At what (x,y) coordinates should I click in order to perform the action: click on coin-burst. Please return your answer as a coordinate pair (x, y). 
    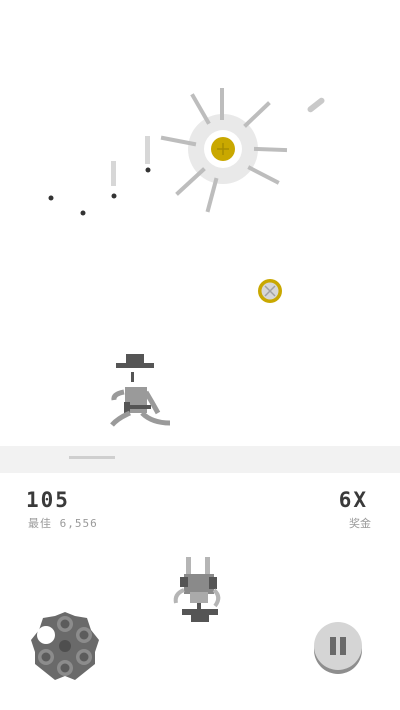
    Looking at the image, I should click on (224, 150).